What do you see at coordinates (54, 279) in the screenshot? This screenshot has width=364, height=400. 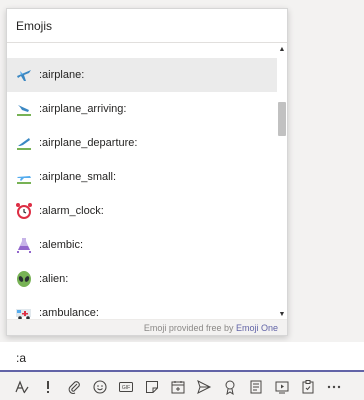 I see `emoji-label: :alien:` at bounding box center [54, 279].